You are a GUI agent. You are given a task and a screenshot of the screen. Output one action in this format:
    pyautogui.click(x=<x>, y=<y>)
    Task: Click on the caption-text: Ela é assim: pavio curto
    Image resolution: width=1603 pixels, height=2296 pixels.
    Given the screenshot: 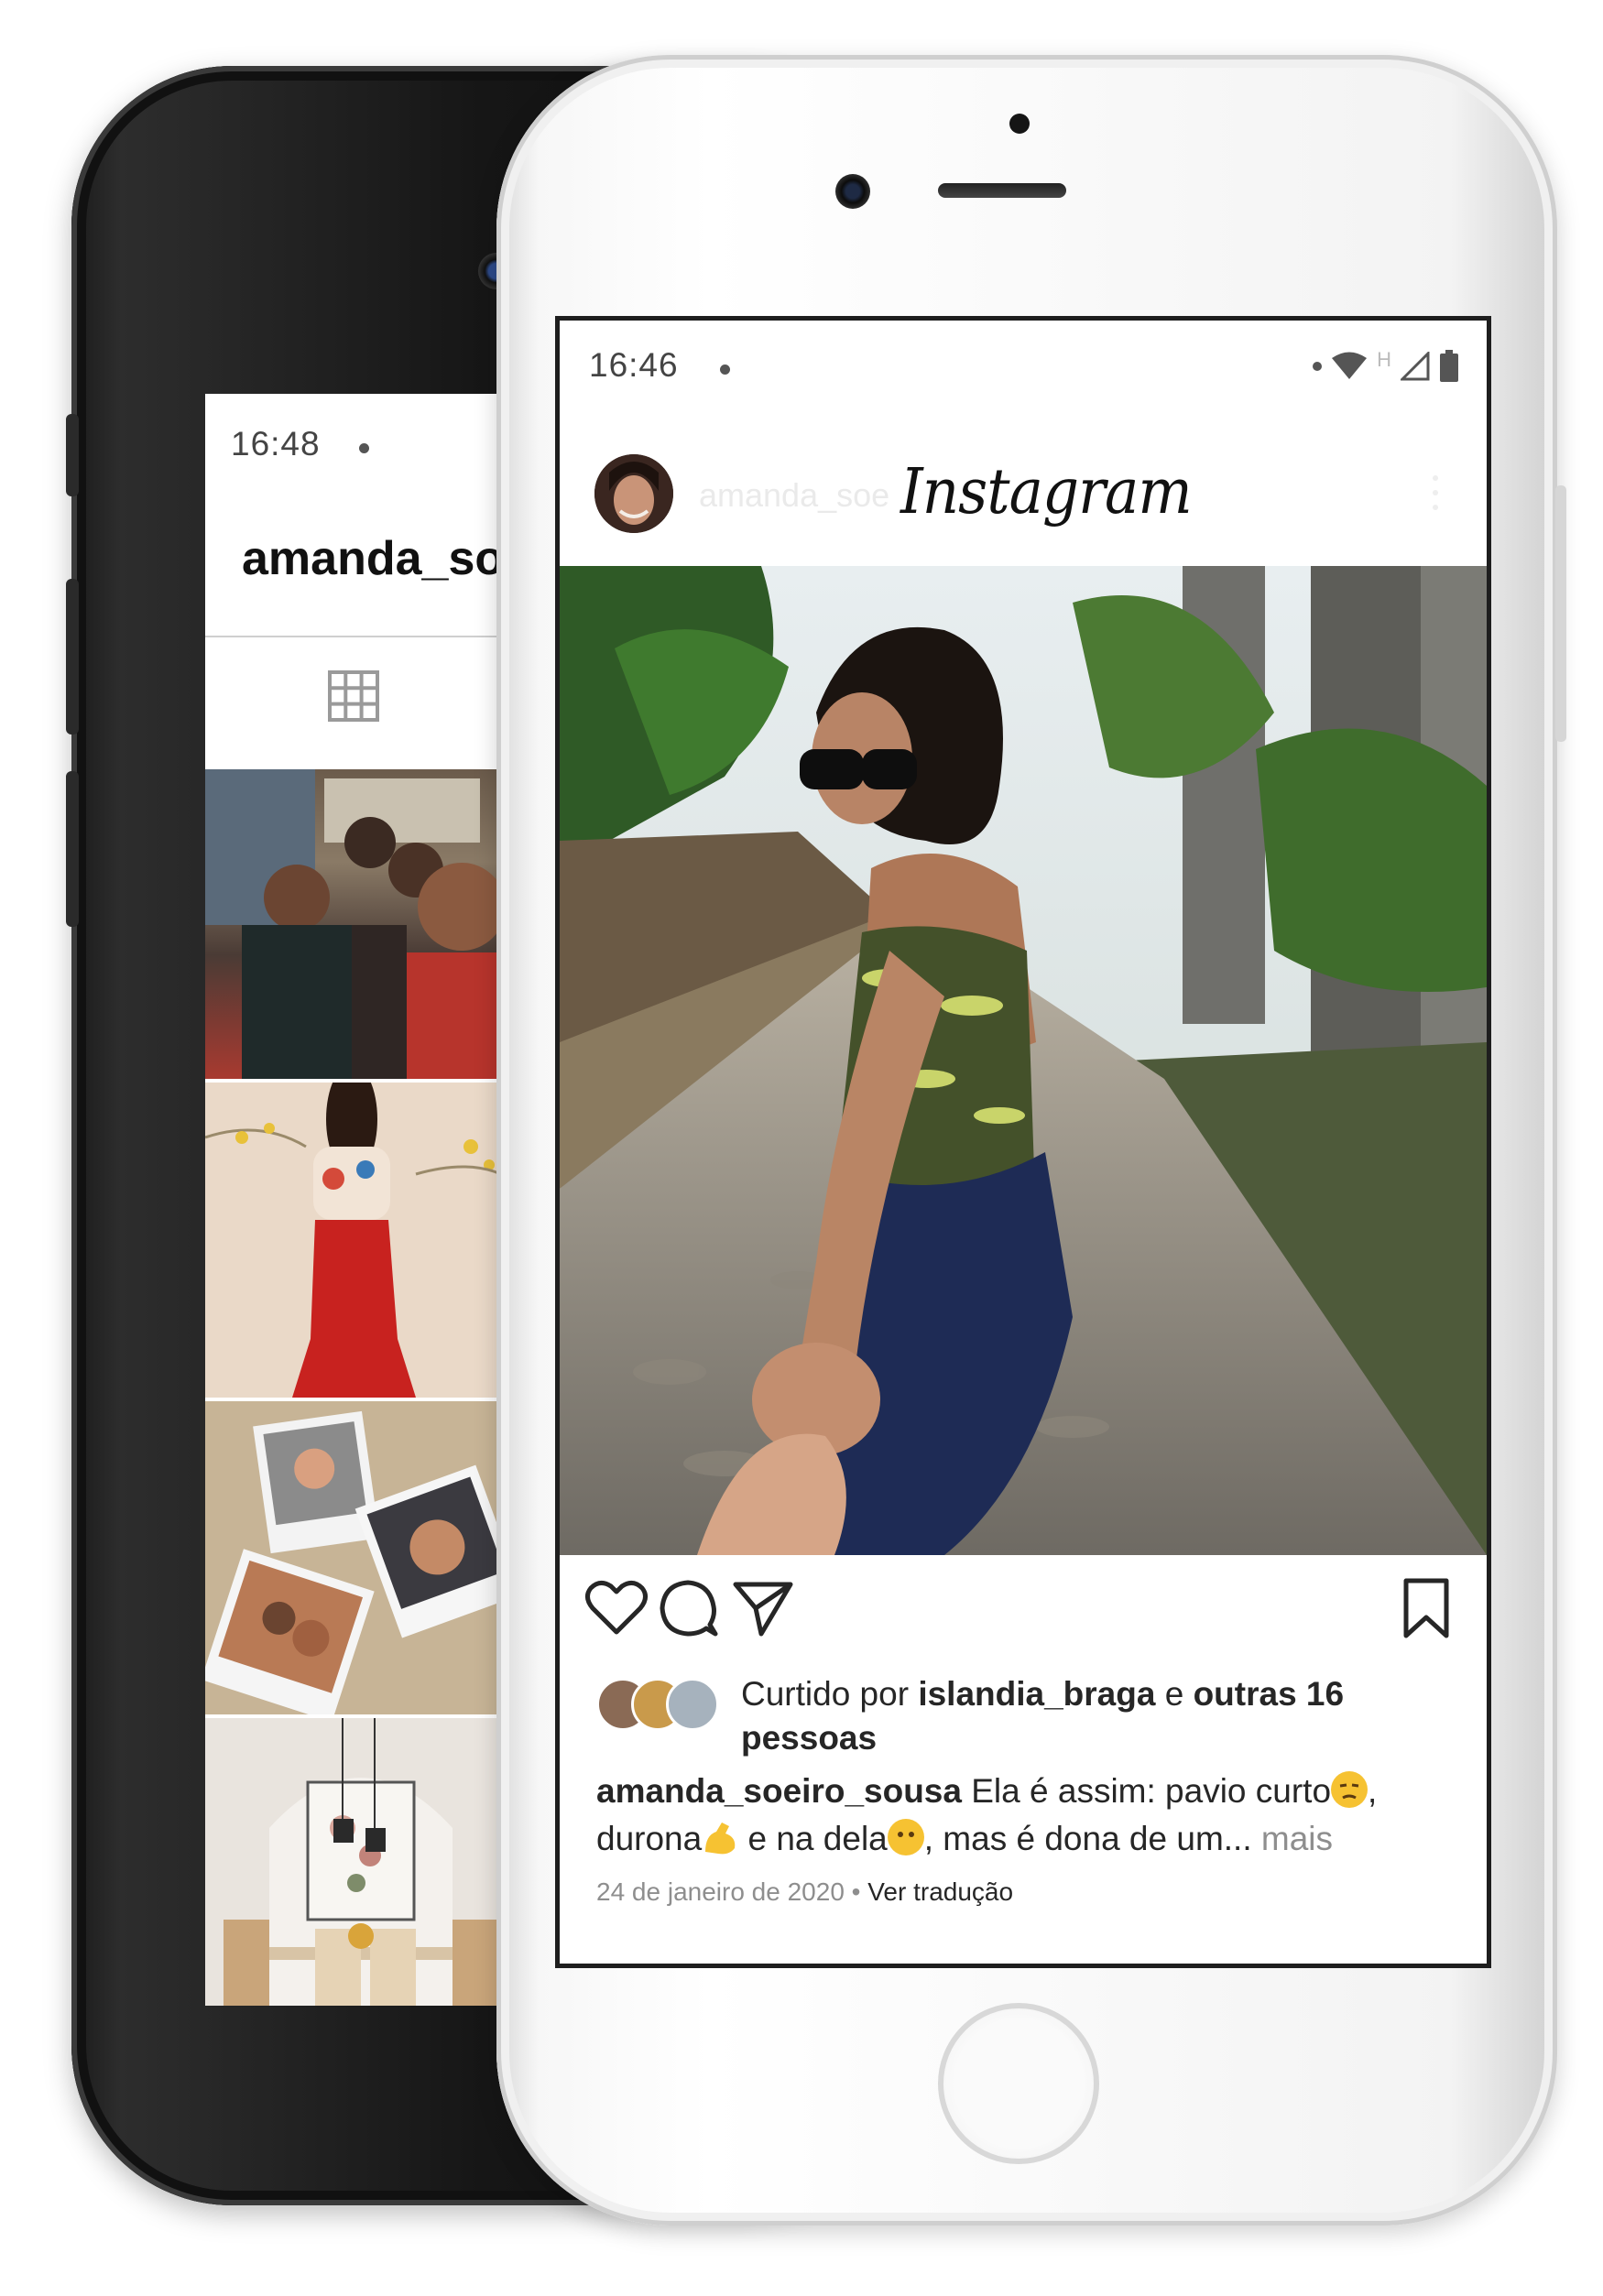 What is the action you would take?
    pyautogui.click(x=1146, y=1791)
    